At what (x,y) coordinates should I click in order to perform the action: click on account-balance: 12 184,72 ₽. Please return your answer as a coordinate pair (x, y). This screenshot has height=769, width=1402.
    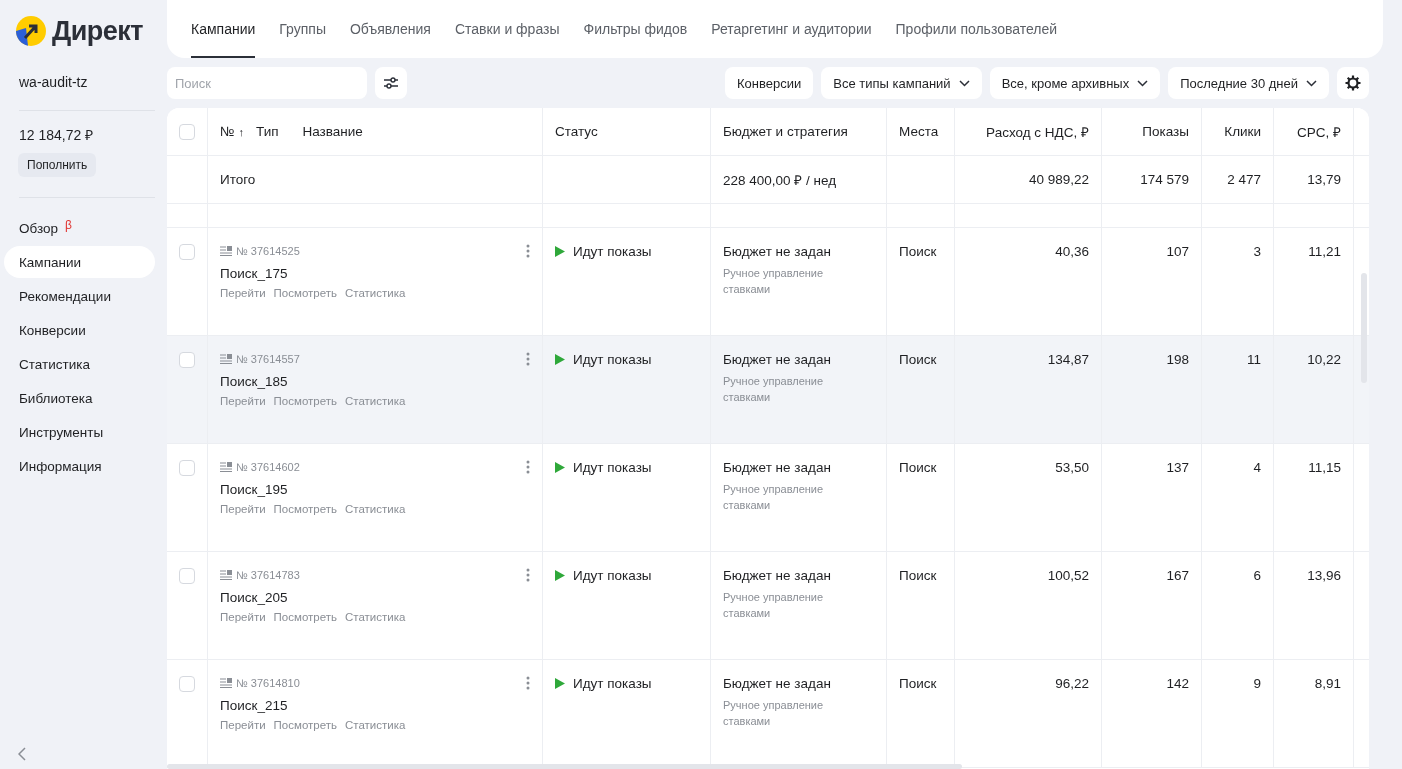
    Looking at the image, I should click on (57, 135).